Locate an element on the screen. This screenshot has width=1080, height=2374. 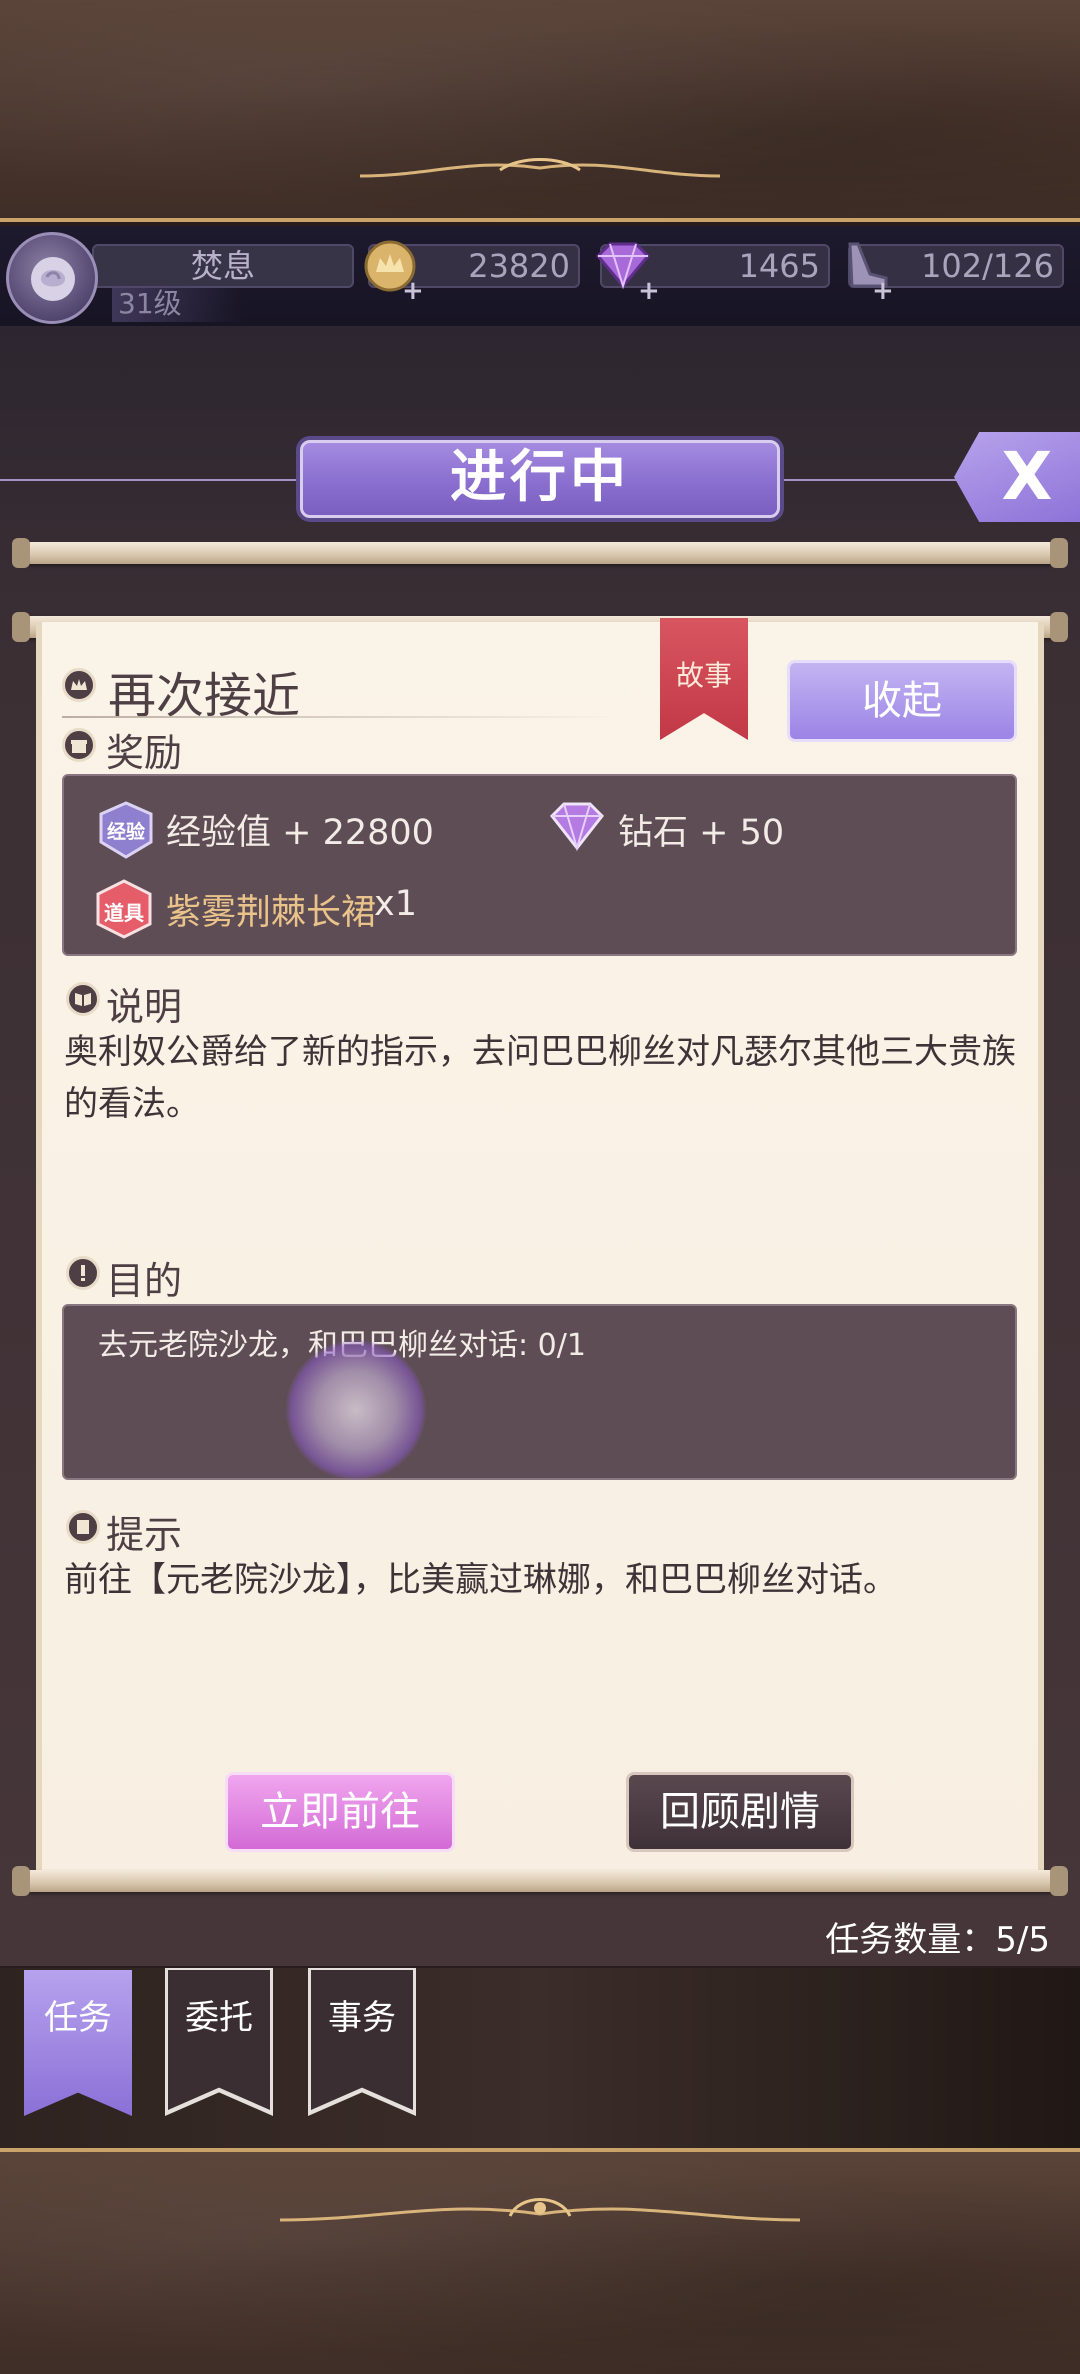
reward-section-title: 奖励 is located at coordinates (144, 753).